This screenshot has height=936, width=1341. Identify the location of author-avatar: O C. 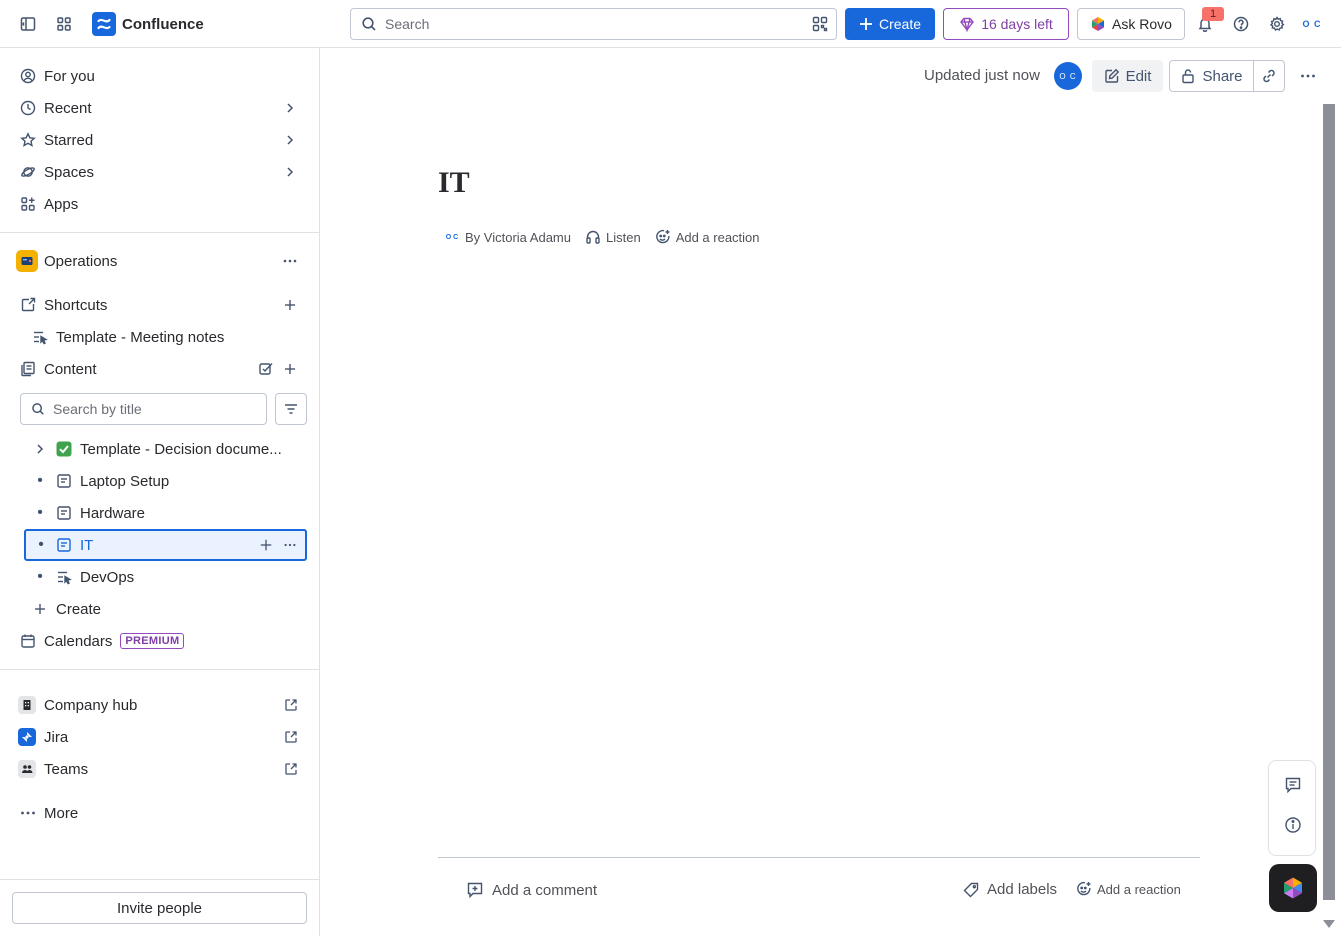
(1068, 76).